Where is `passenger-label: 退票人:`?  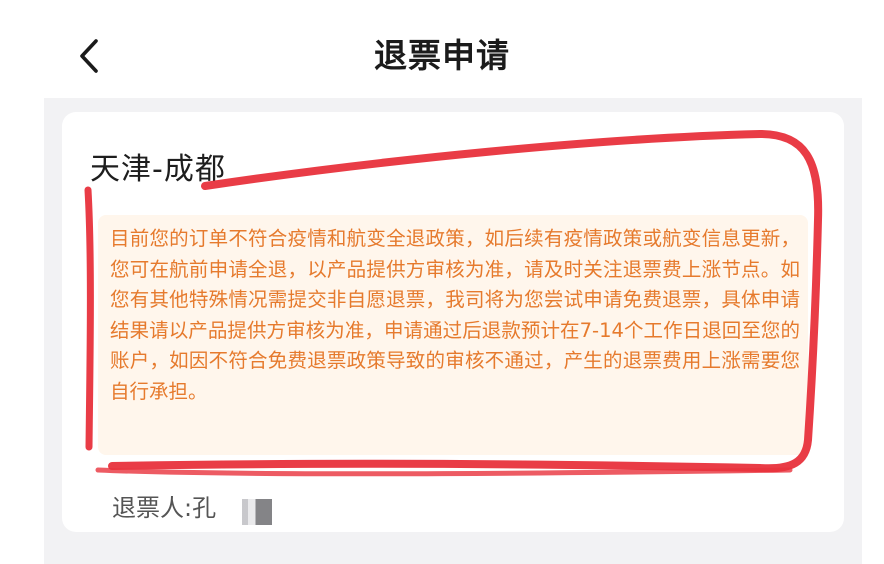 passenger-label: 退票人: is located at coordinates (152, 508).